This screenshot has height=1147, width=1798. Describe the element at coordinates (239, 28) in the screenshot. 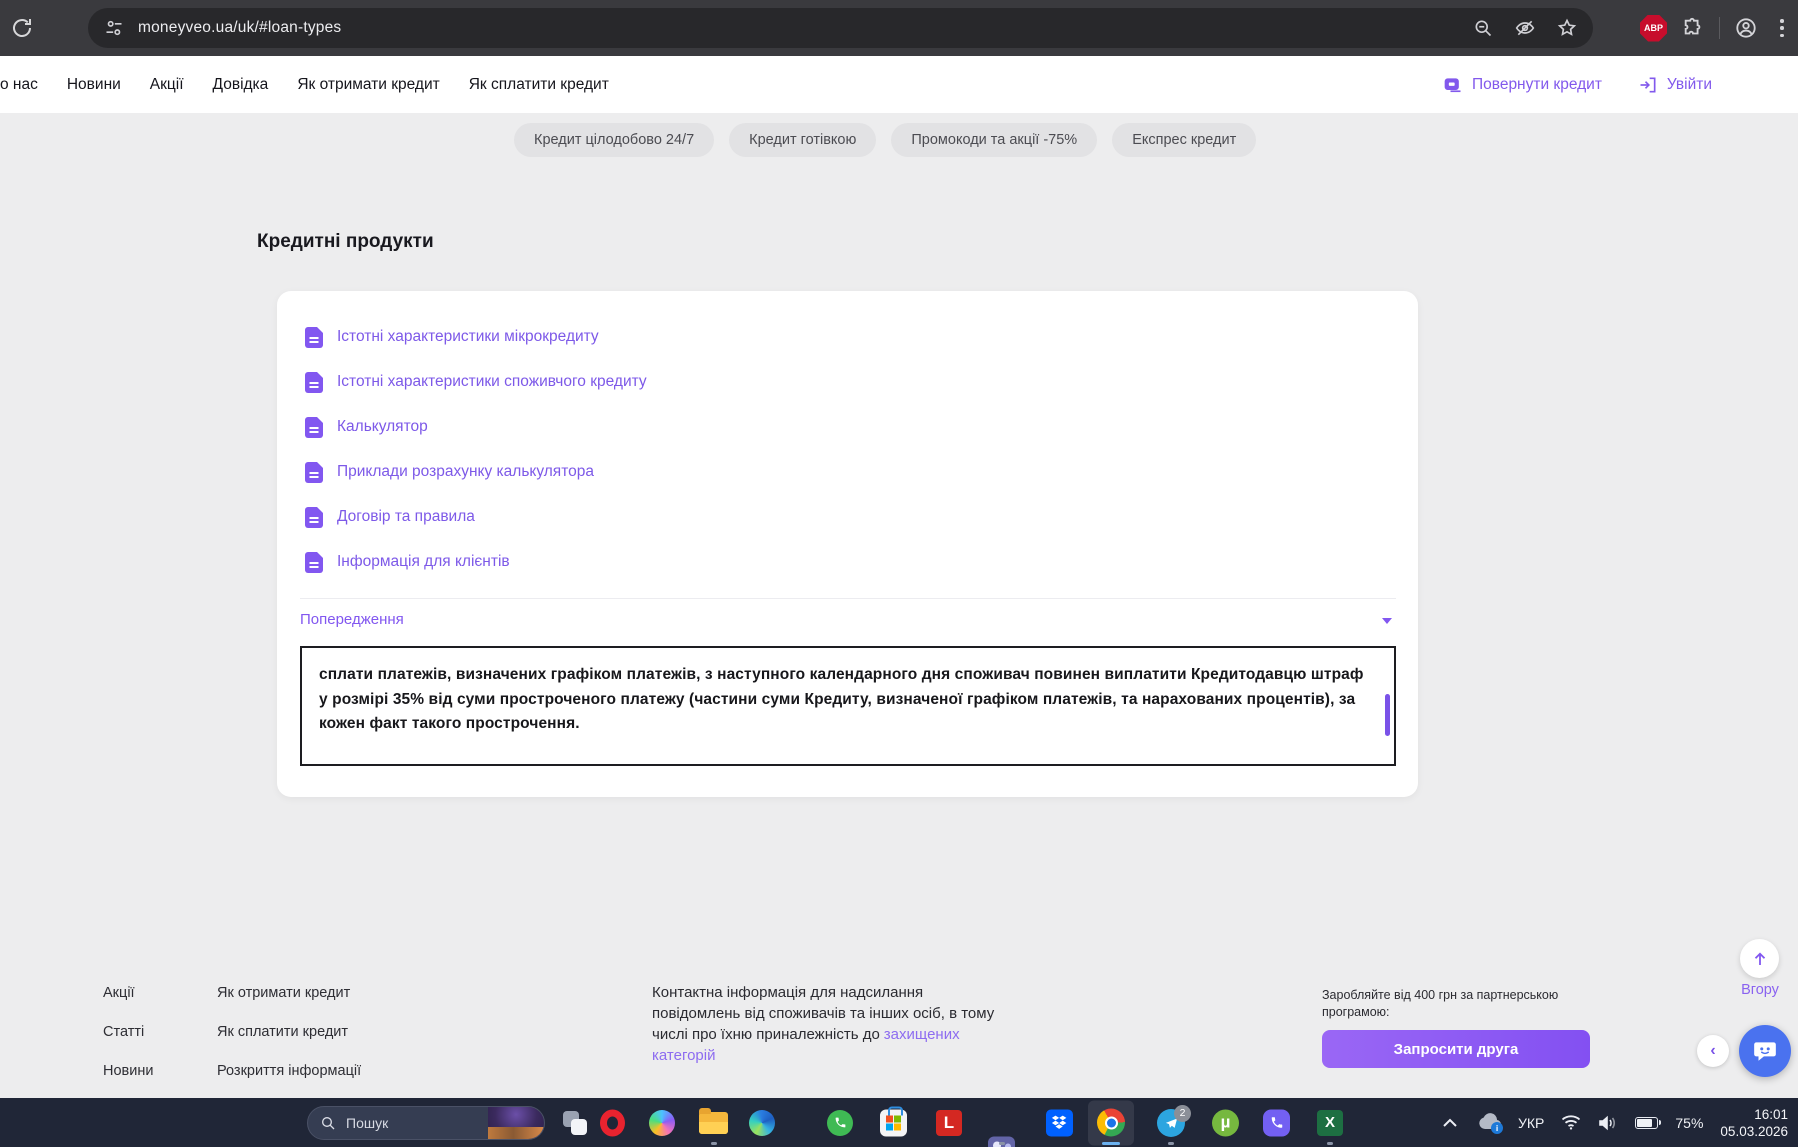

I see `url-text: moneyveo.ua/uk/#loan-types` at that location.